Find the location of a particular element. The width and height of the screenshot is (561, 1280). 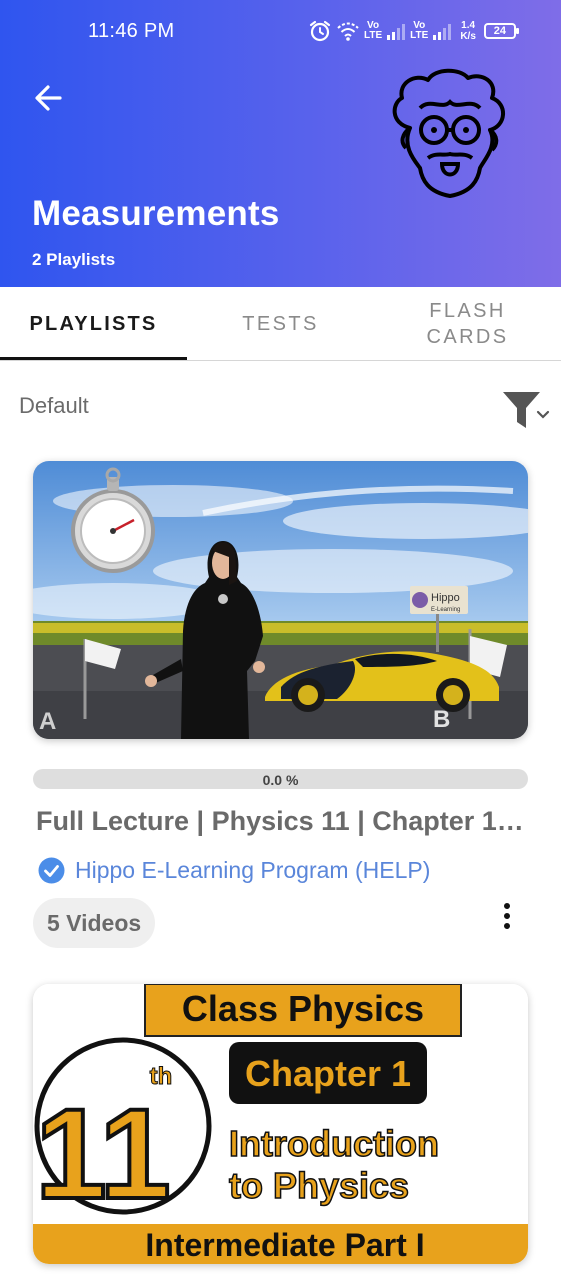

playlist-progress-bar: 0.0 % is located at coordinates (280, 779).